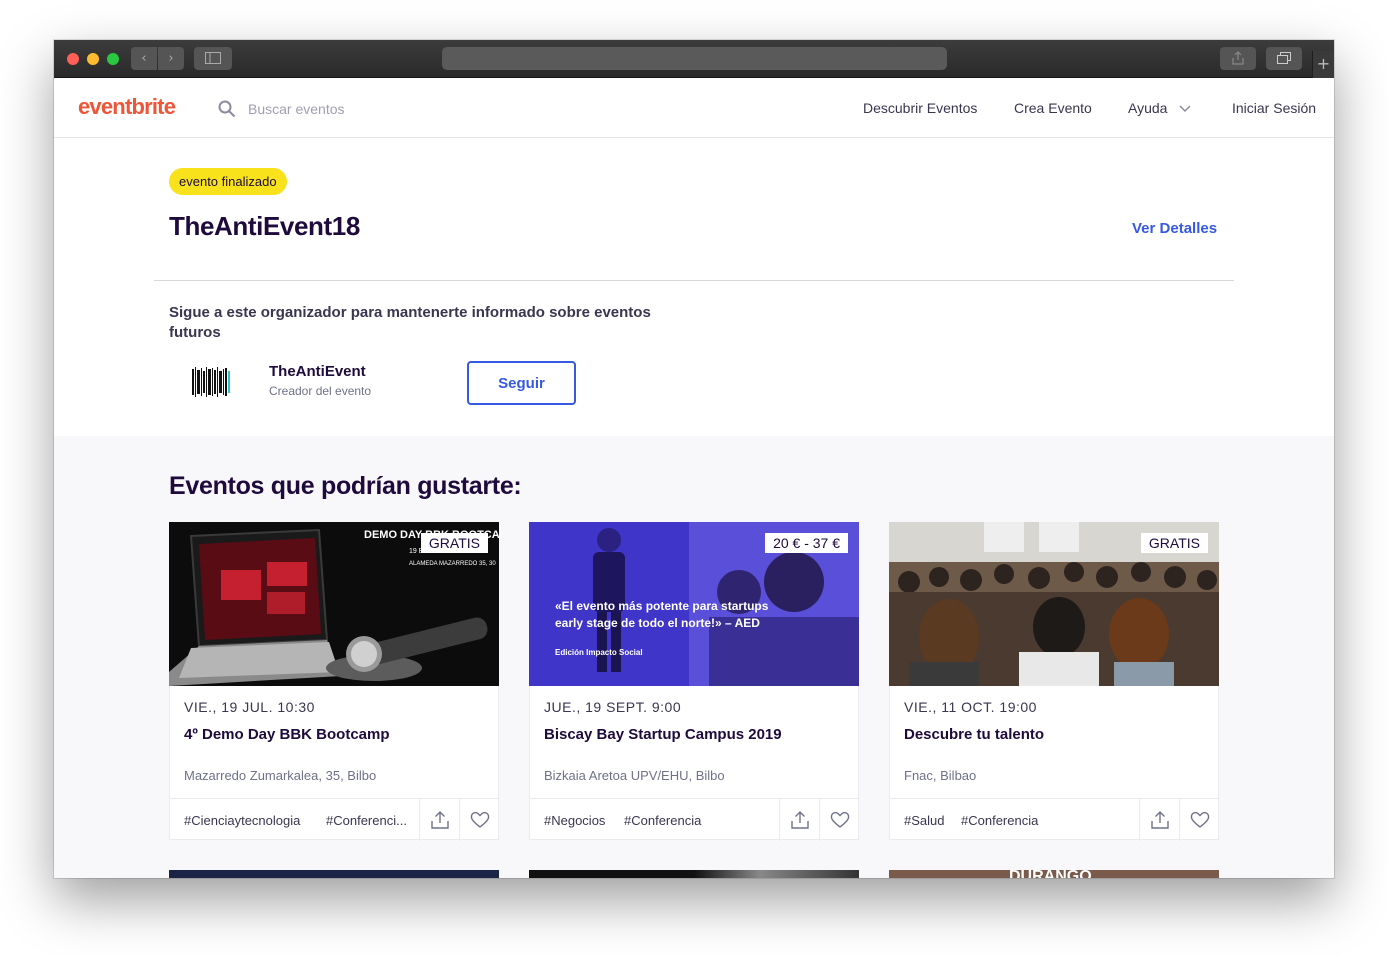 Image resolution: width=1388 pixels, height=955 pixels. Describe the element at coordinates (345, 486) in the screenshot. I see `recommended-heading: Eventos que podrían gustarte:` at that location.